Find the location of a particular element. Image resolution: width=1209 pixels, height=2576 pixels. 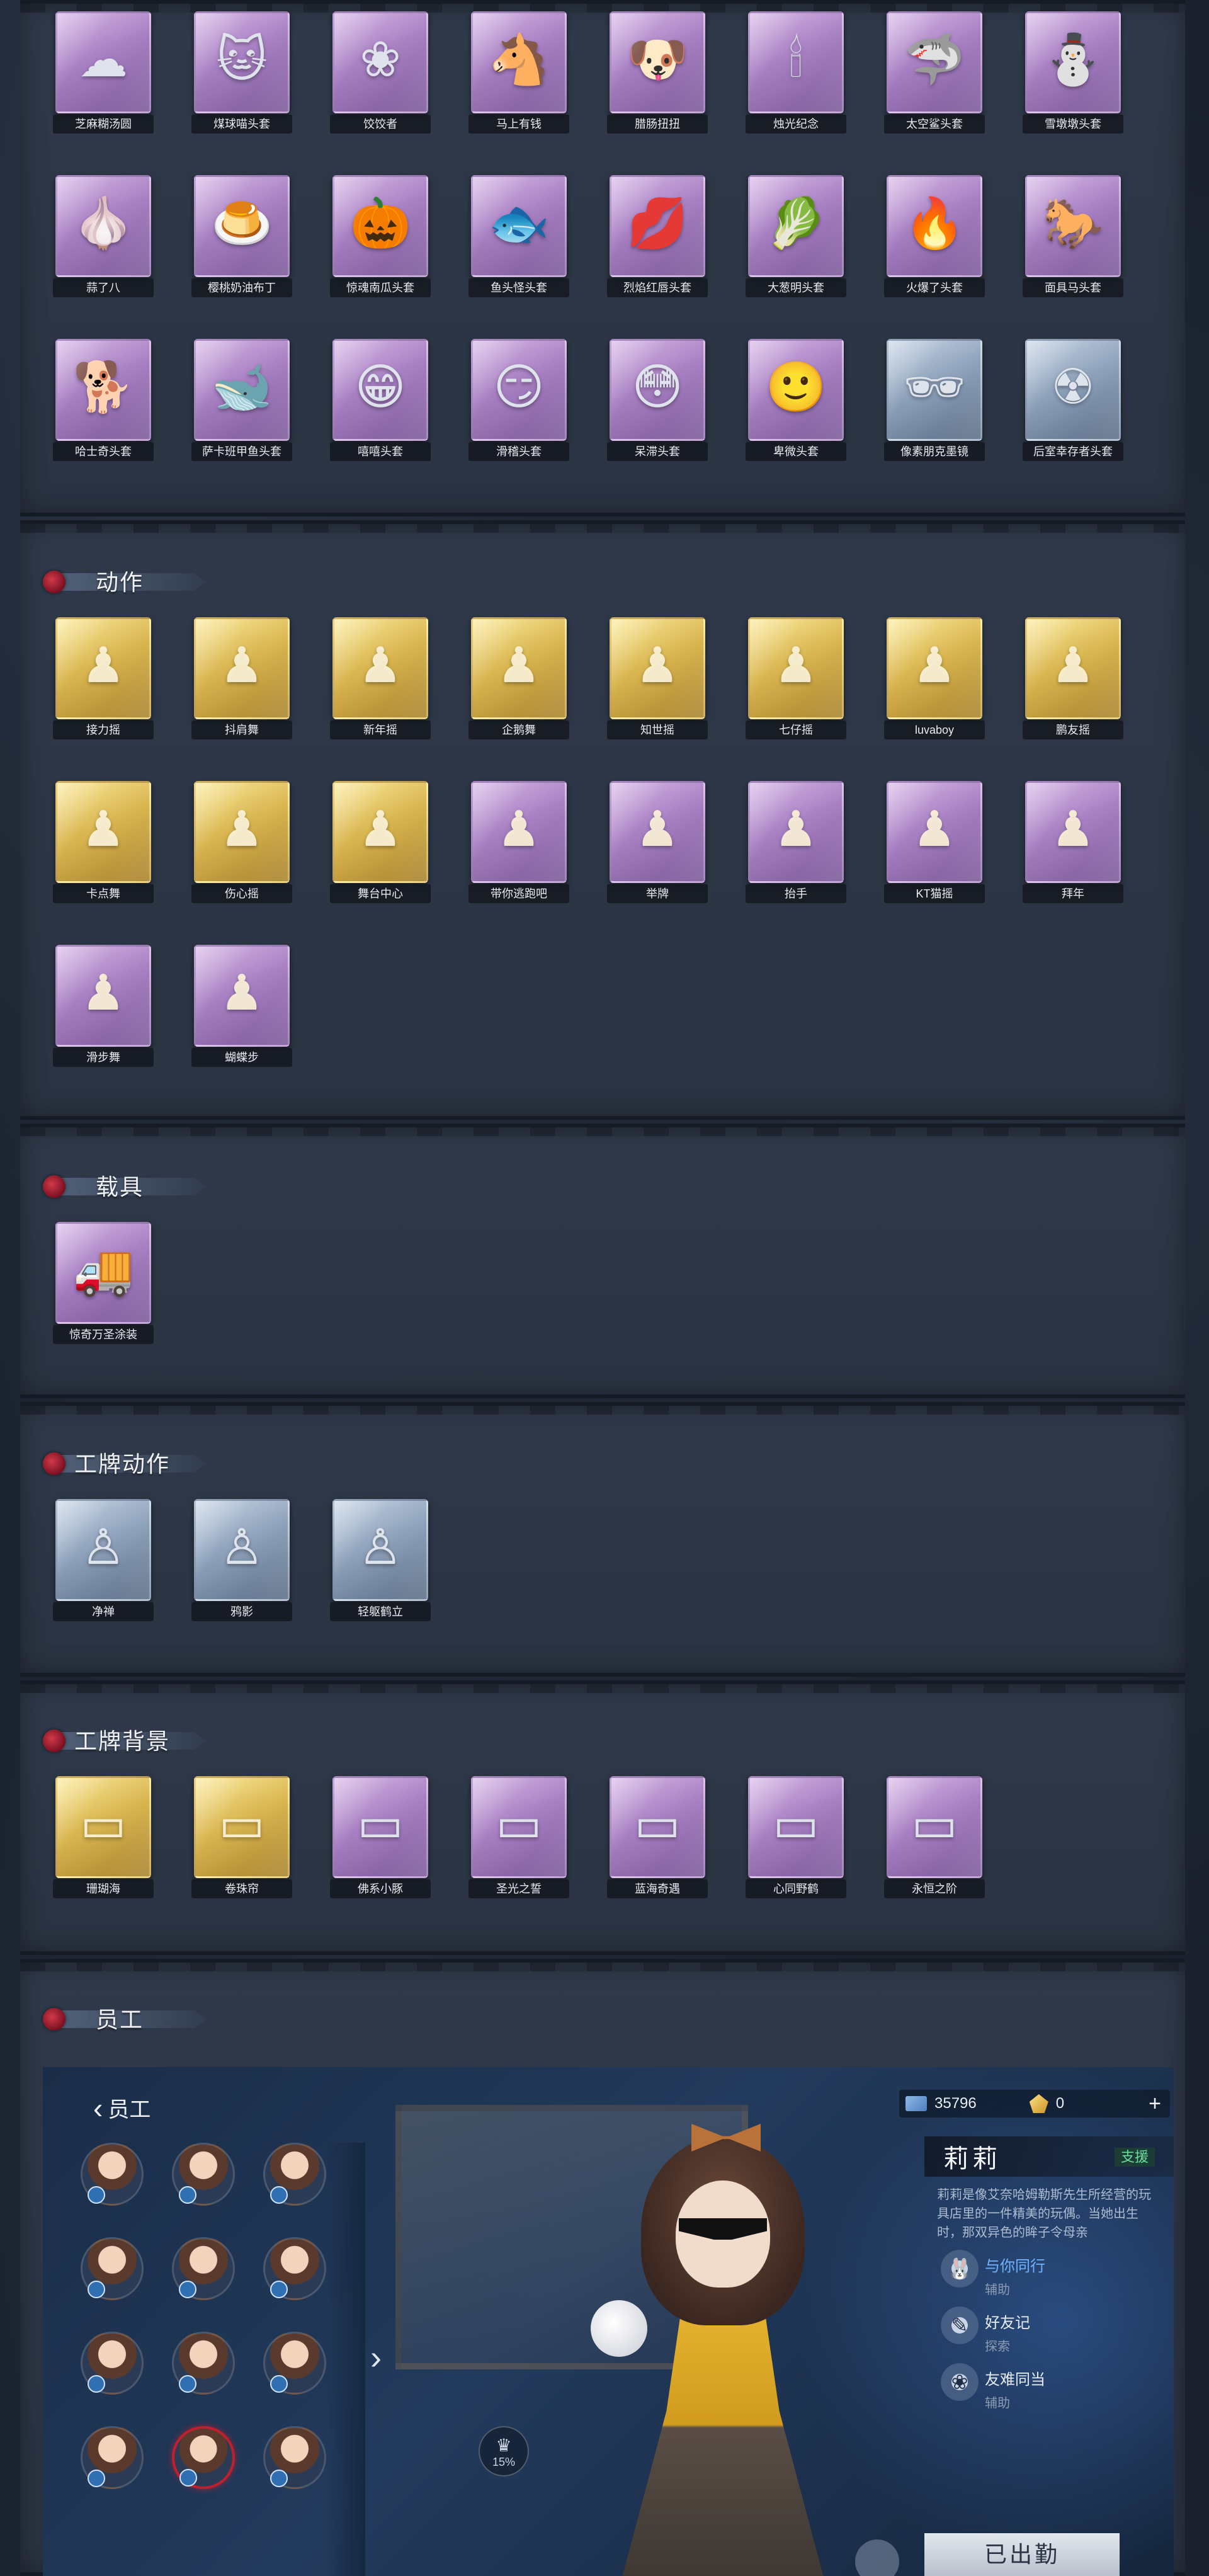

item-label: 舞台中心 is located at coordinates (380, 893).